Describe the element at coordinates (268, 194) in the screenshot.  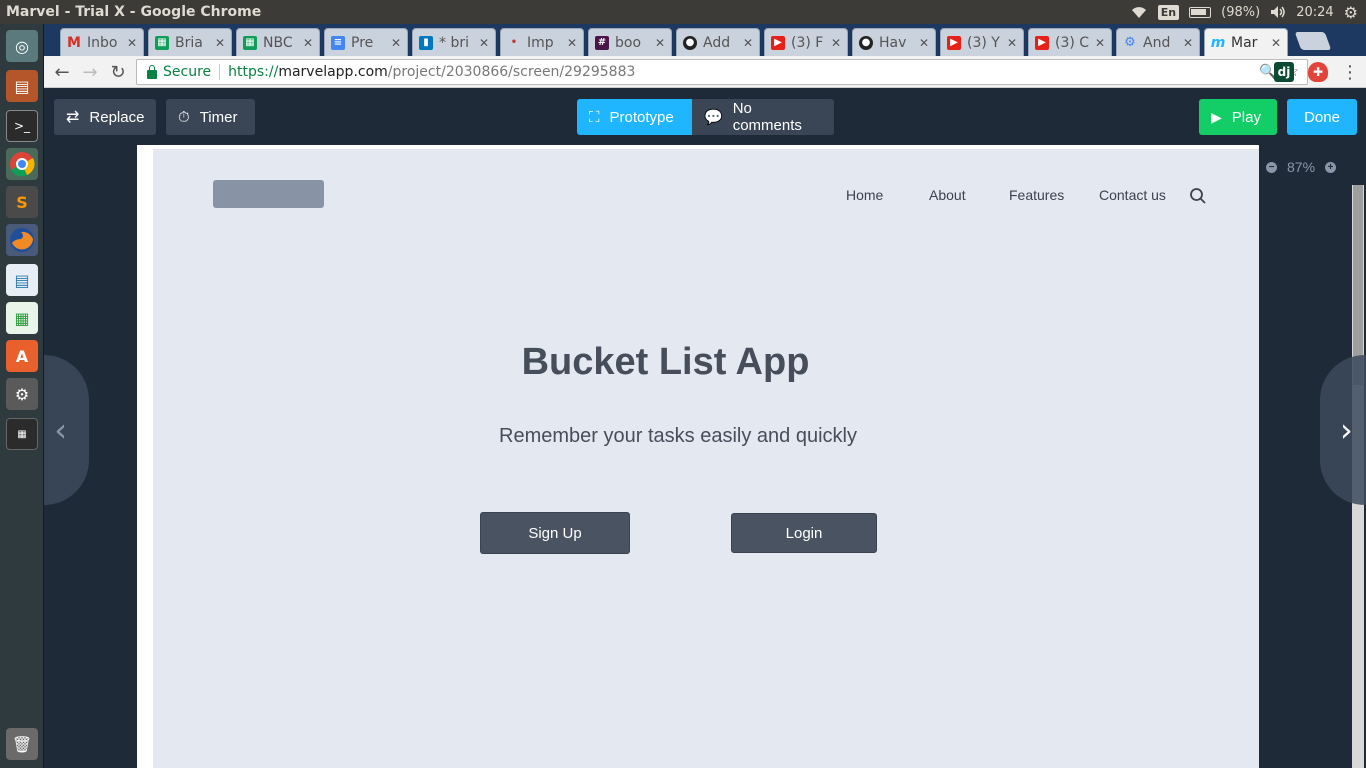
I see `logo-placeholder` at that location.